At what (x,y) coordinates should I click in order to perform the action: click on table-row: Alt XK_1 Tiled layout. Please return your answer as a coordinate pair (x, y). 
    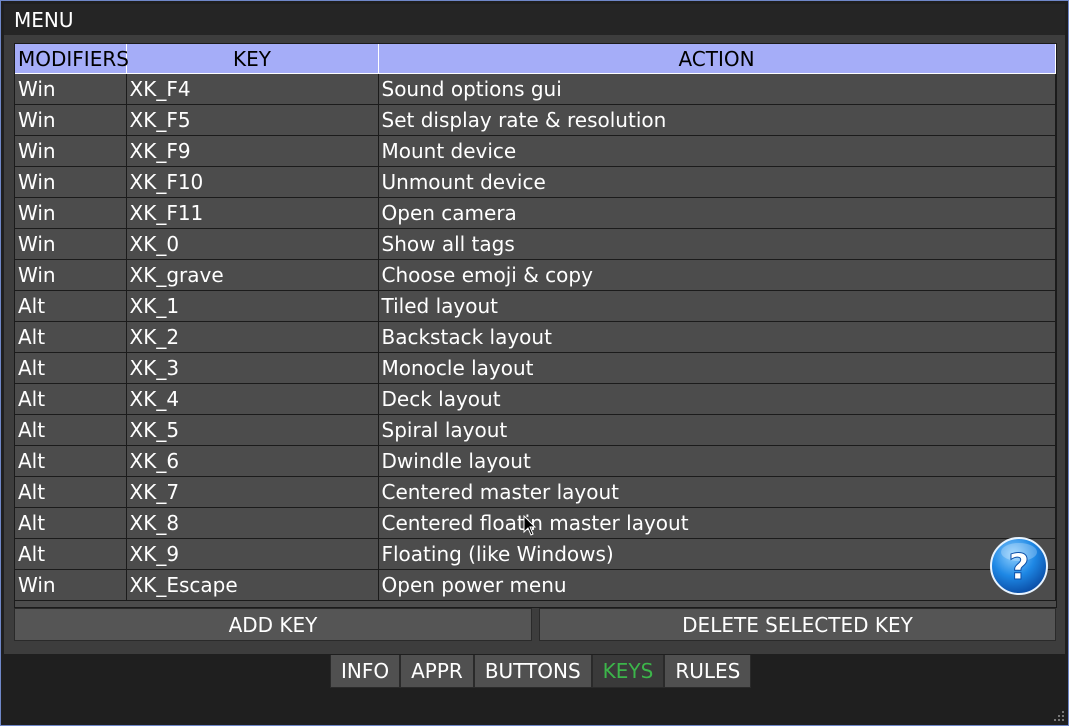
    Looking at the image, I should click on (535, 306).